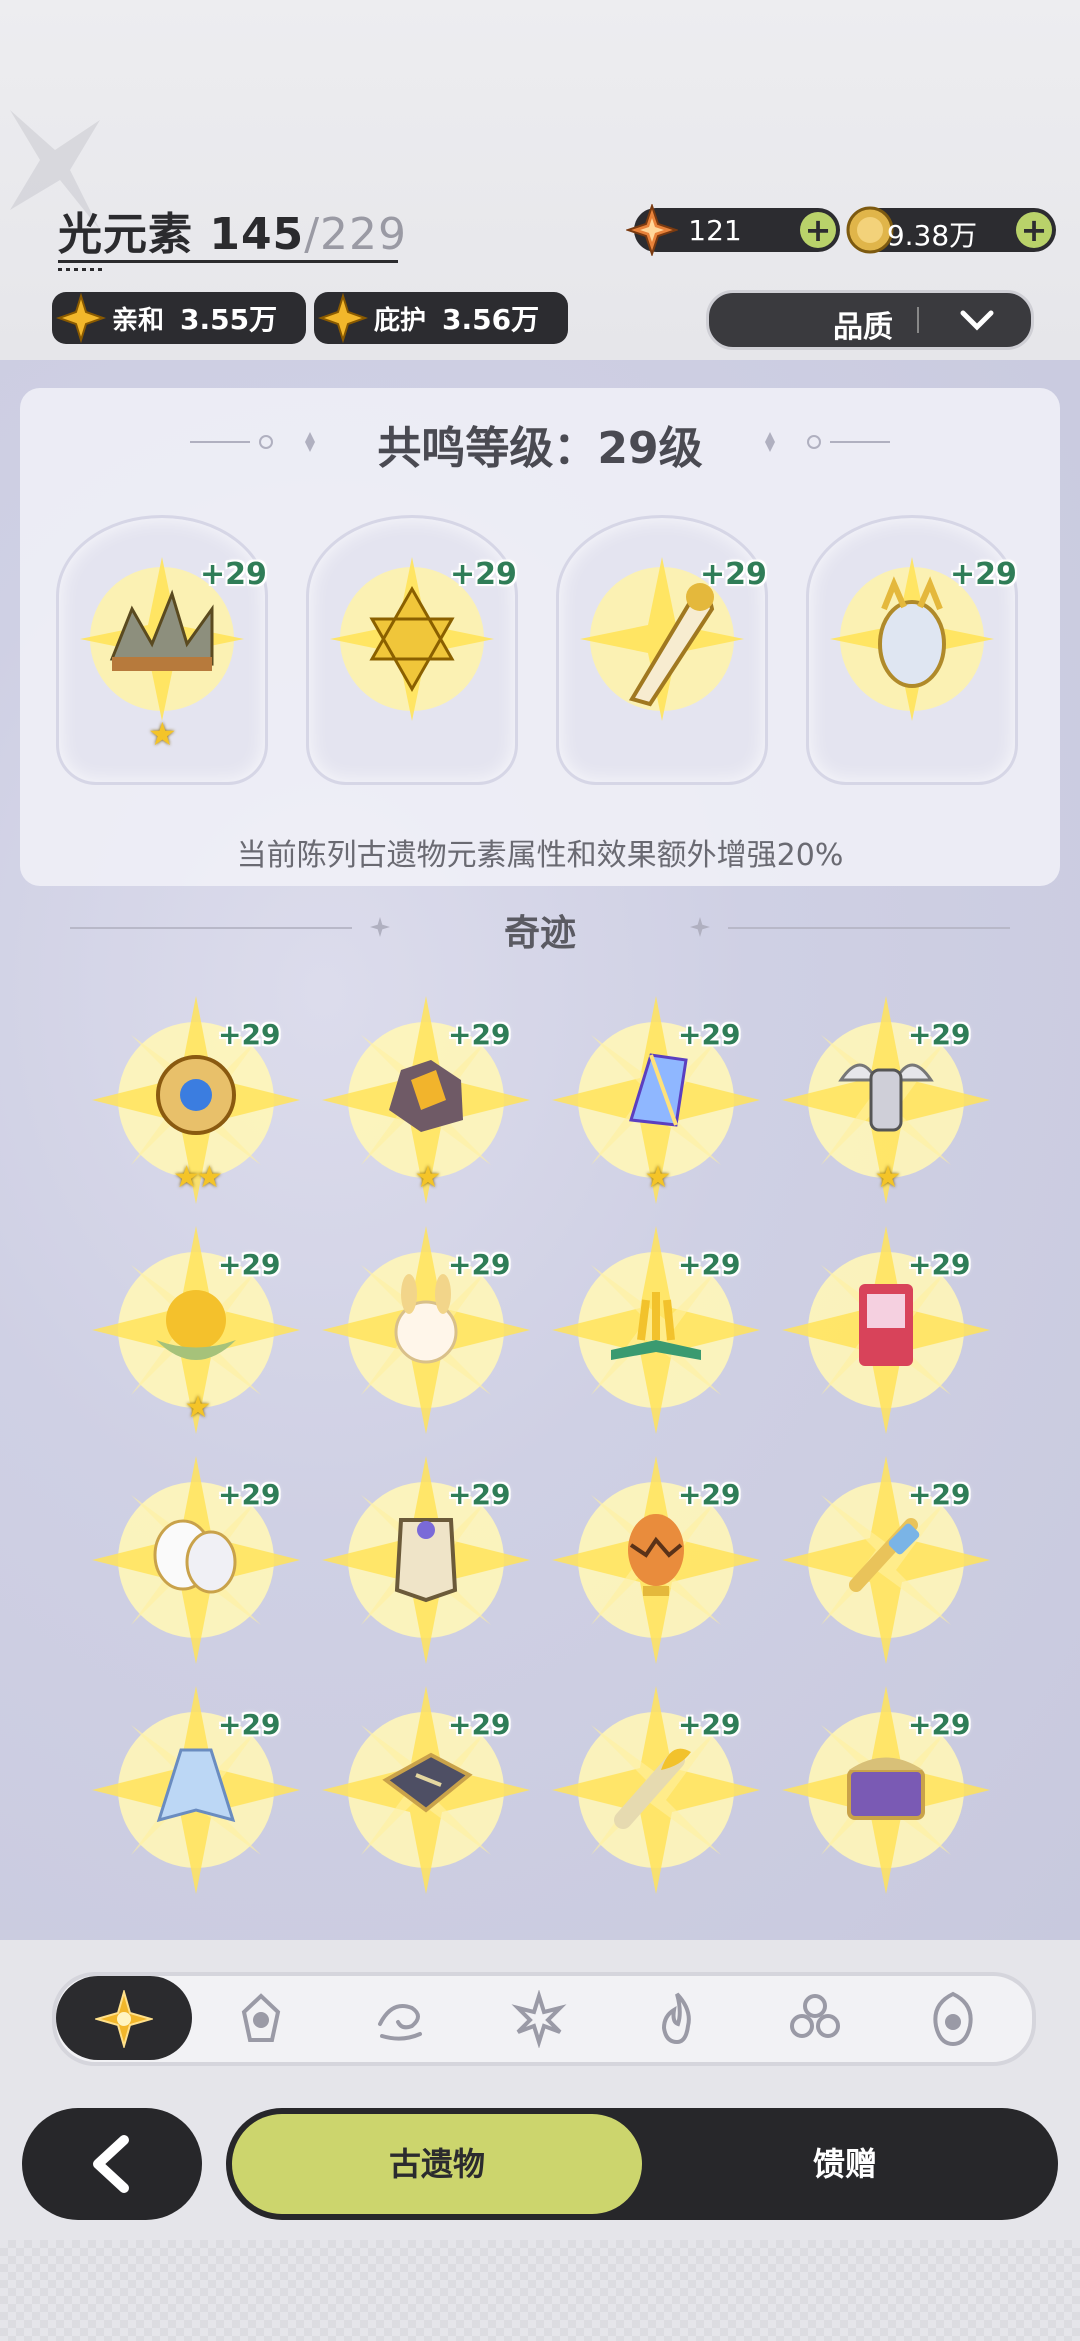 The height and width of the screenshot is (2341, 1080). Describe the element at coordinates (815, 2019) in the screenshot. I see `leaf-element-icon` at that location.